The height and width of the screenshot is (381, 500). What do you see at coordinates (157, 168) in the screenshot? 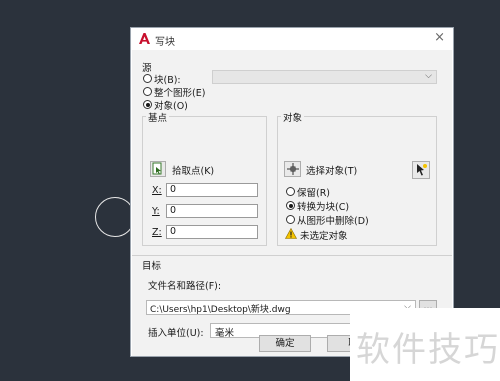
I see `pick-point-icon` at bounding box center [157, 168].